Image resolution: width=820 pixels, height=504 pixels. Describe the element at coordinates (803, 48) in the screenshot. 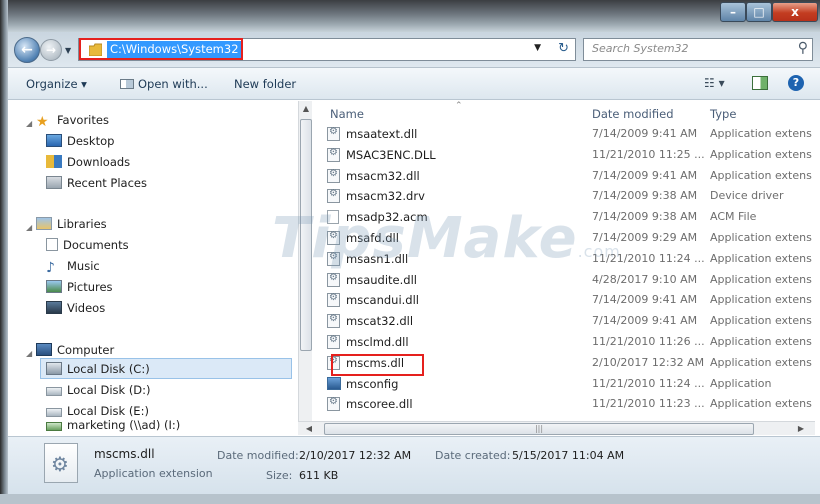

I see `search-icon: ⚲` at that location.